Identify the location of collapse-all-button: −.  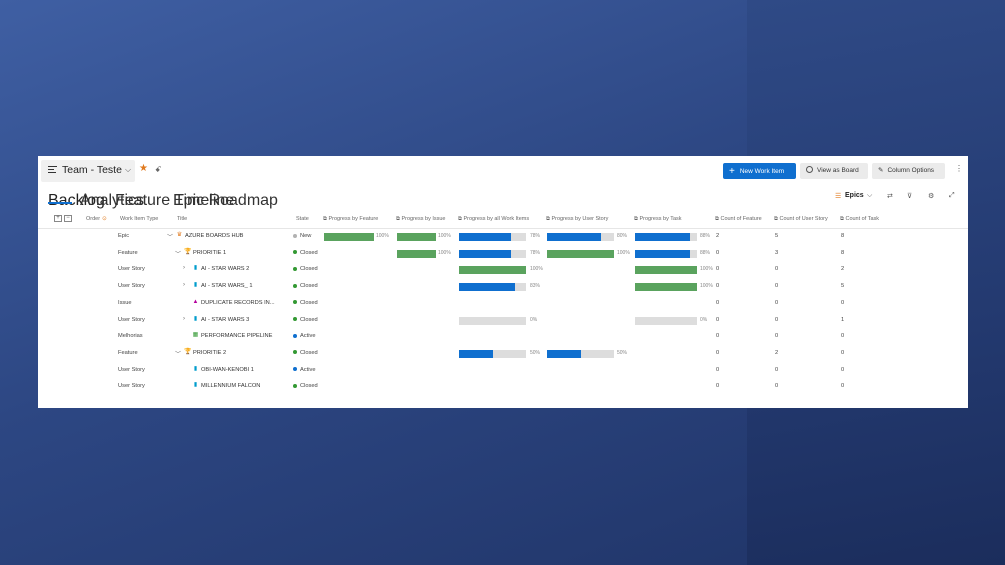
(68, 218).